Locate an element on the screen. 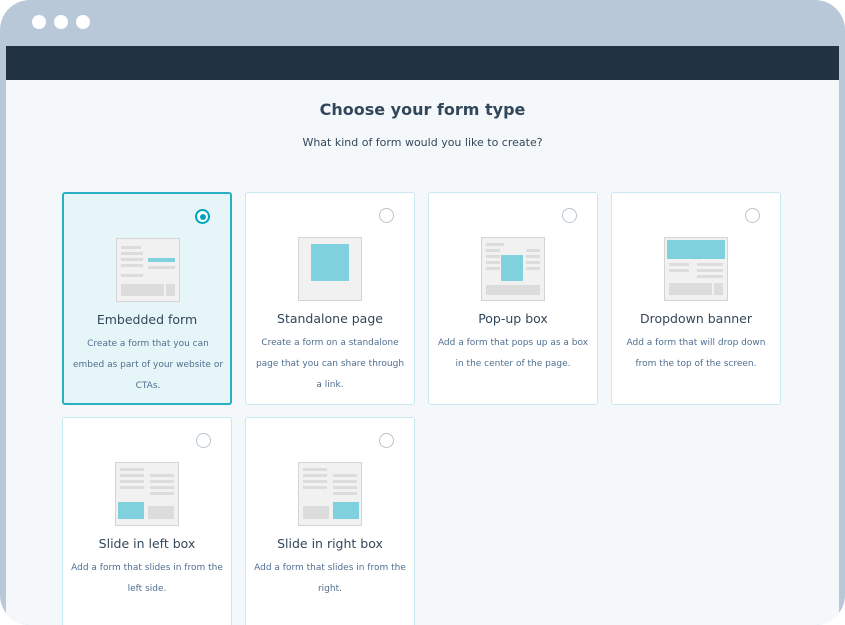  embedded-form-icon is located at coordinates (148, 270).